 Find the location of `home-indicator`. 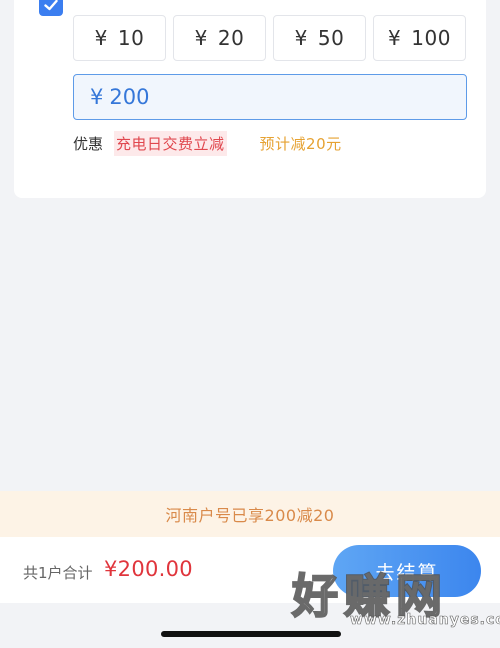

home-indicator is located at coordinates (251, 634).